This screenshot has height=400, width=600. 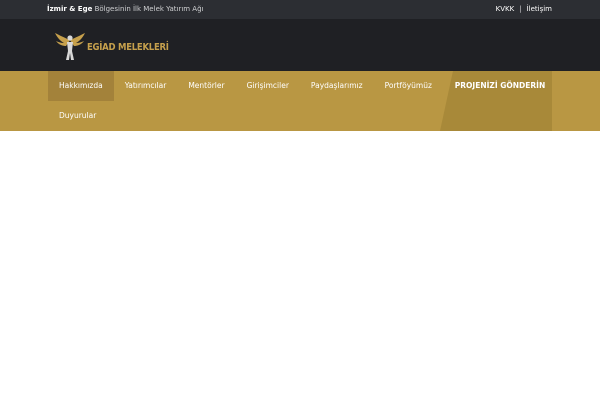 What do you see at coordinates (206, 86) in the screenshot?
I see `nav-item-mentorler: Mentörler` at bounding box center [206, 86].